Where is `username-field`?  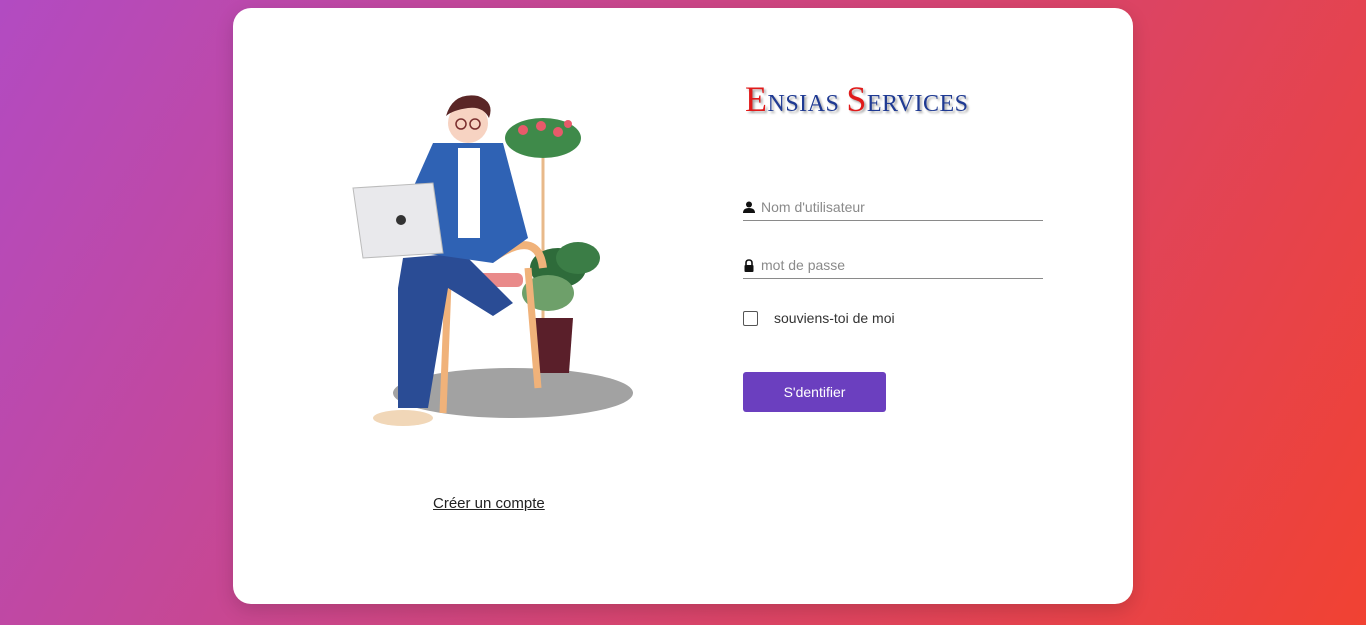
username-field is located at coordinates (893, 207).